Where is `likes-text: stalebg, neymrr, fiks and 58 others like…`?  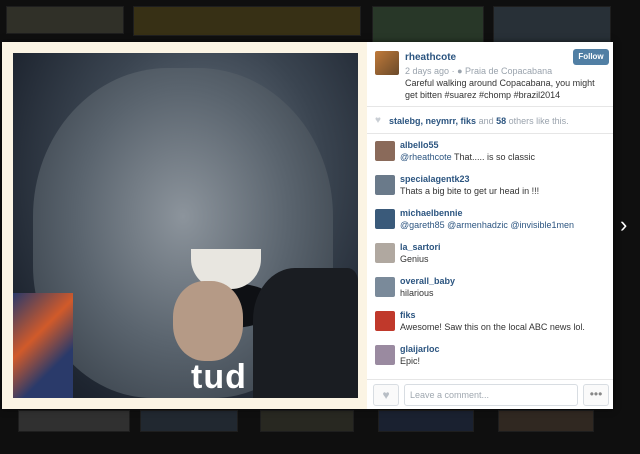
likes-text: stalebg, neymrr, fiks and 58 others like… is located at coordinates (479, 121).